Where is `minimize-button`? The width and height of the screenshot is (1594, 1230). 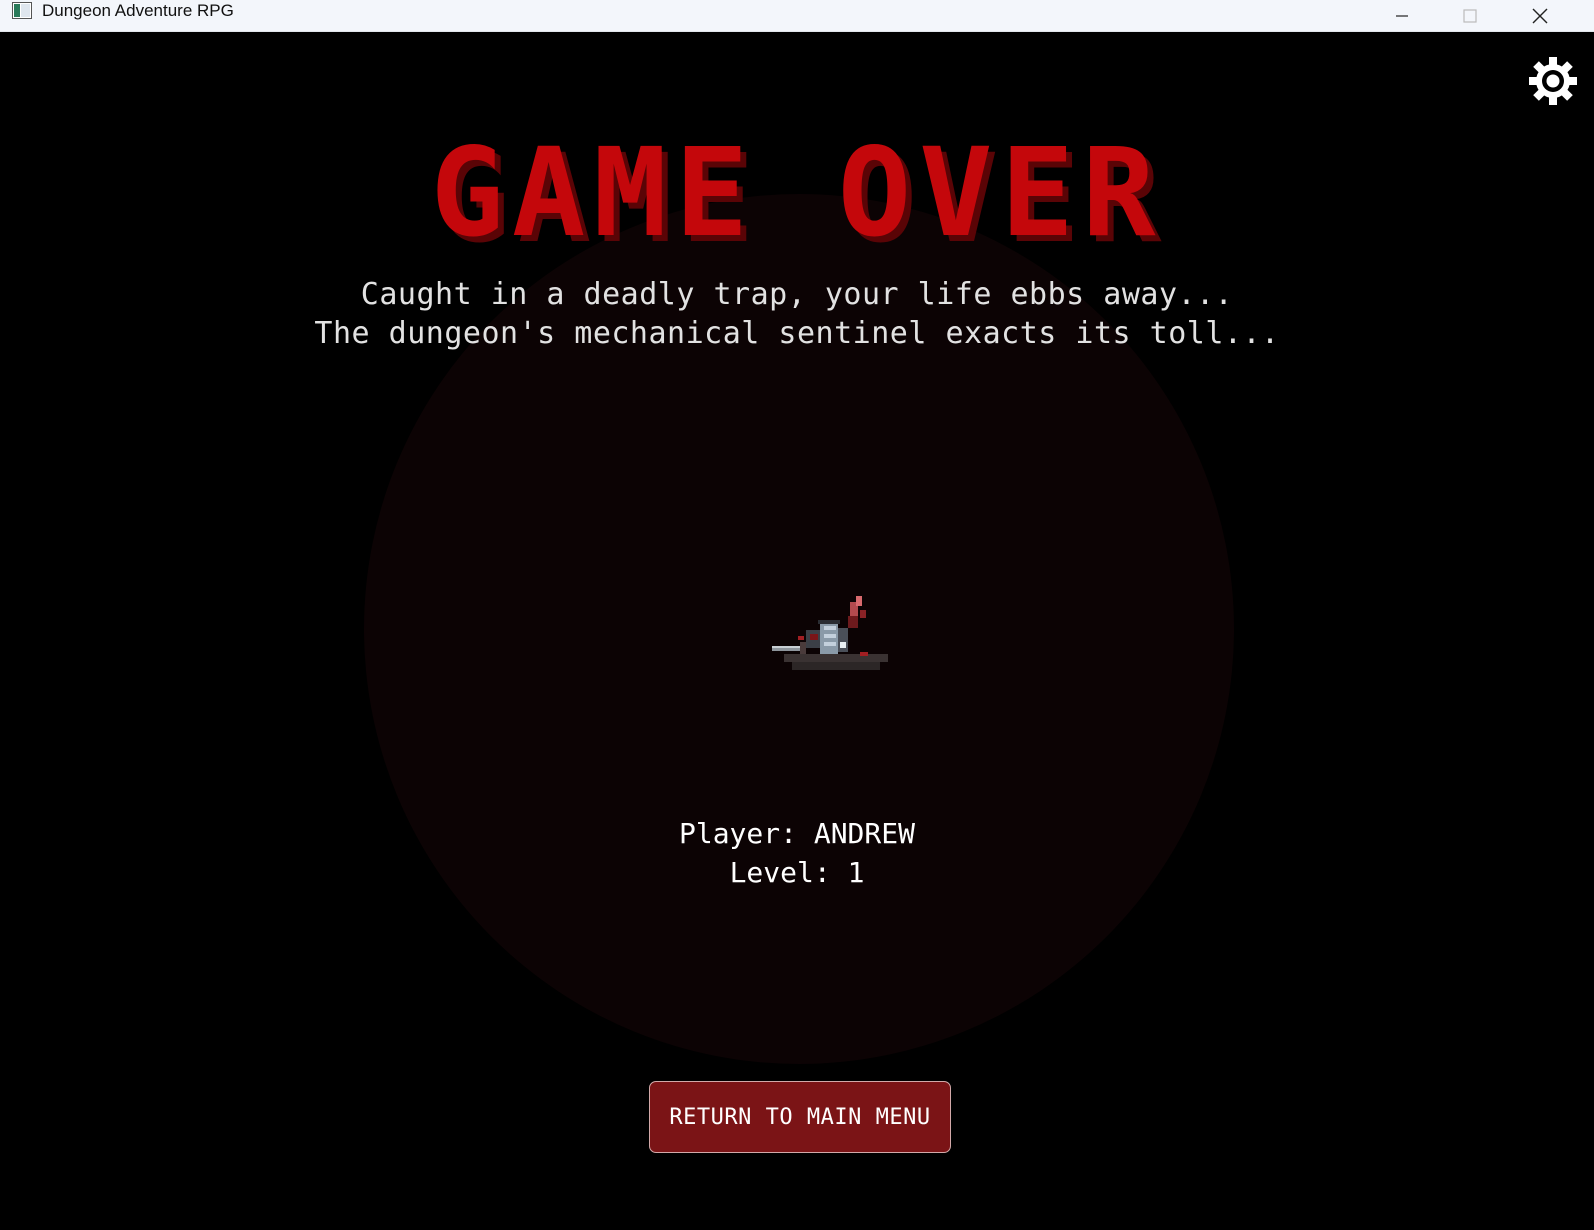
minimize-button is located at coordinates (1402, 16).